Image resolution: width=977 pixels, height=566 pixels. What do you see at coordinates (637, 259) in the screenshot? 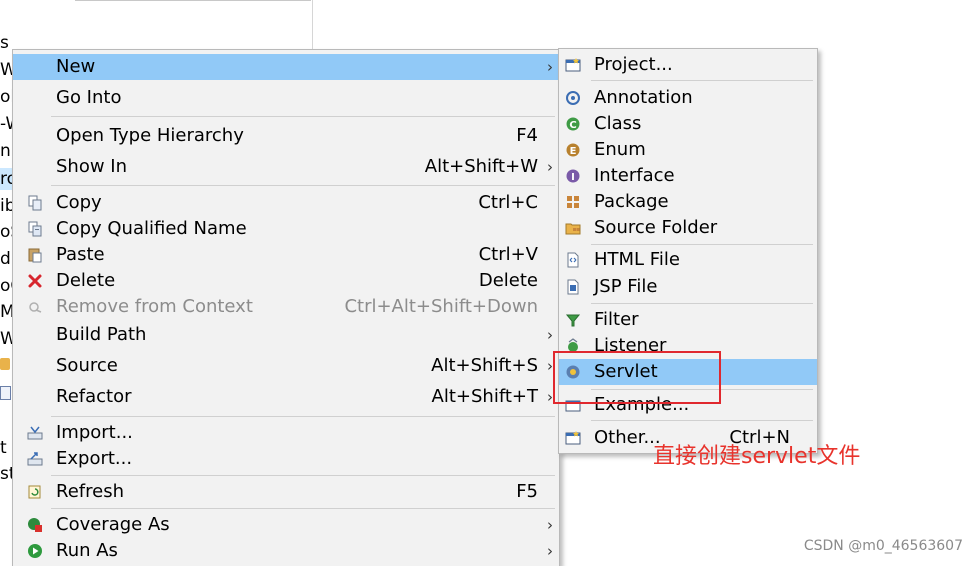
I see `submenu-item-label: HTML File` at bounding box center [637, 259].